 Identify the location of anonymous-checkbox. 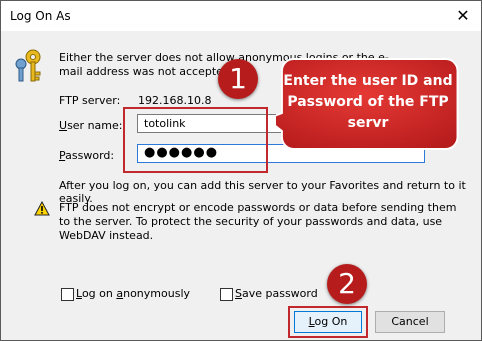
(67, 294).